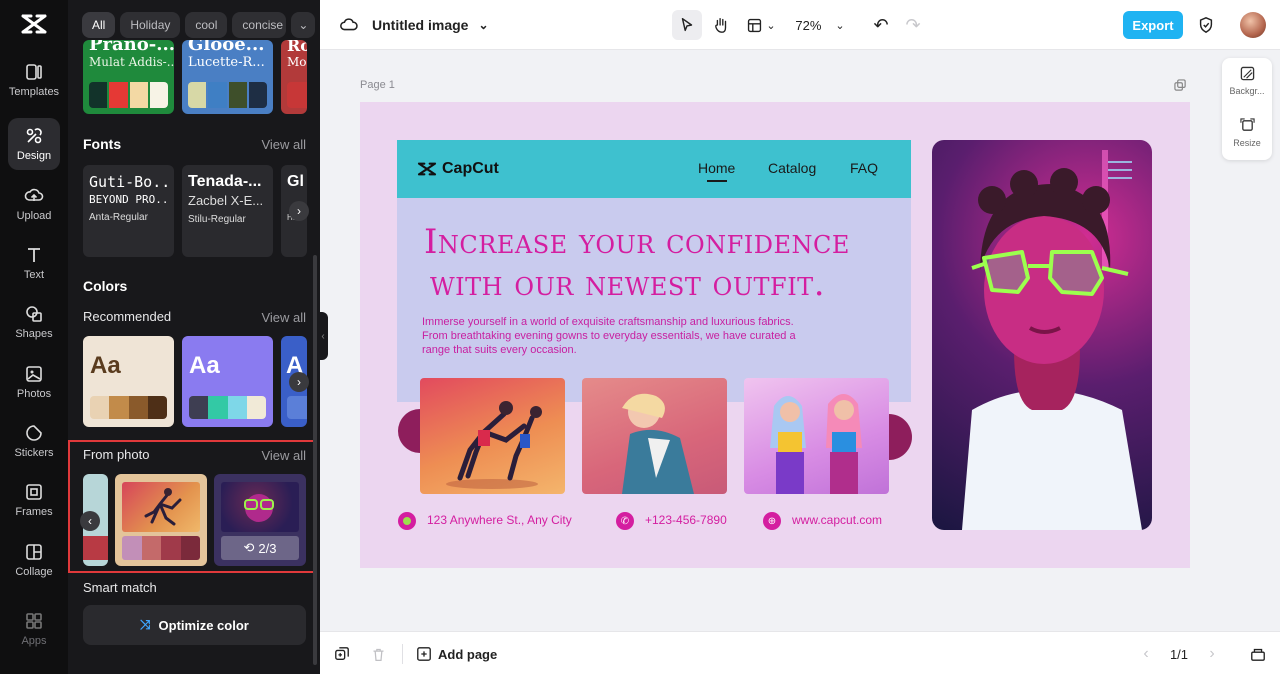 The width and height of the screenshot is (1280, 674). Describe the element at coordinates (808, 25) in the screenshot. I see `zoom-value: 72%` at that location.